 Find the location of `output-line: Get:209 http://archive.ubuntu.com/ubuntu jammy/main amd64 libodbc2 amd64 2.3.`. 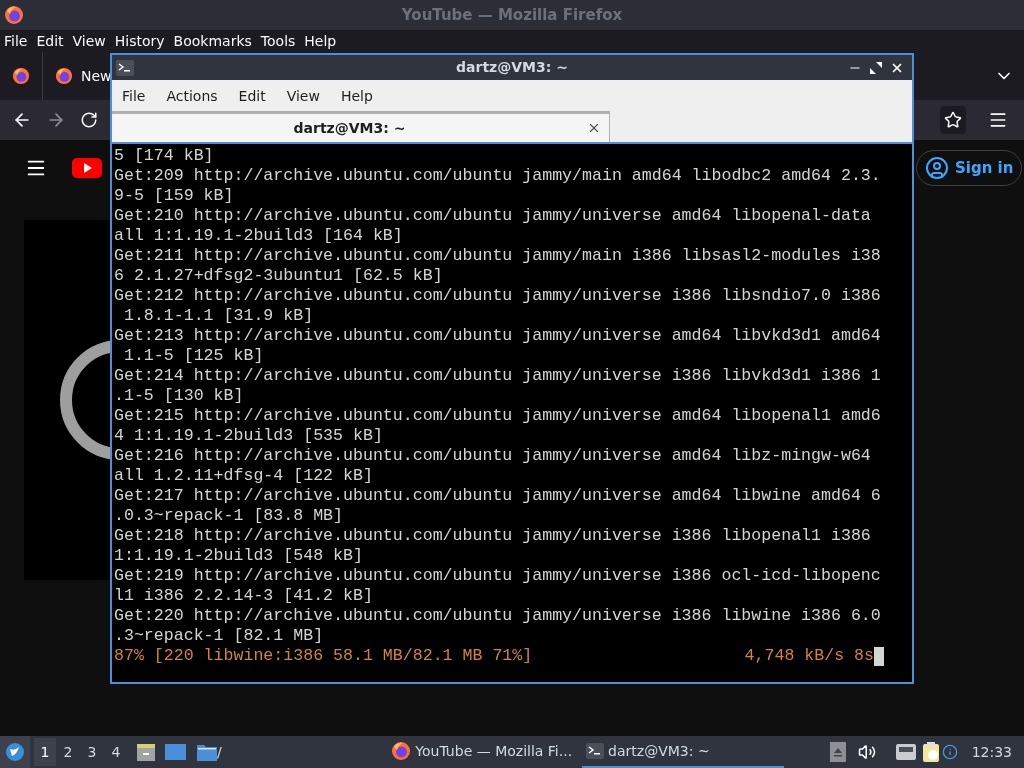

output-line: Get:209 http://archive.ubuntu.com/ubuntu jammy/main amd64 libodbc2 amd64 2.3. is located at coordinates (497, 176).